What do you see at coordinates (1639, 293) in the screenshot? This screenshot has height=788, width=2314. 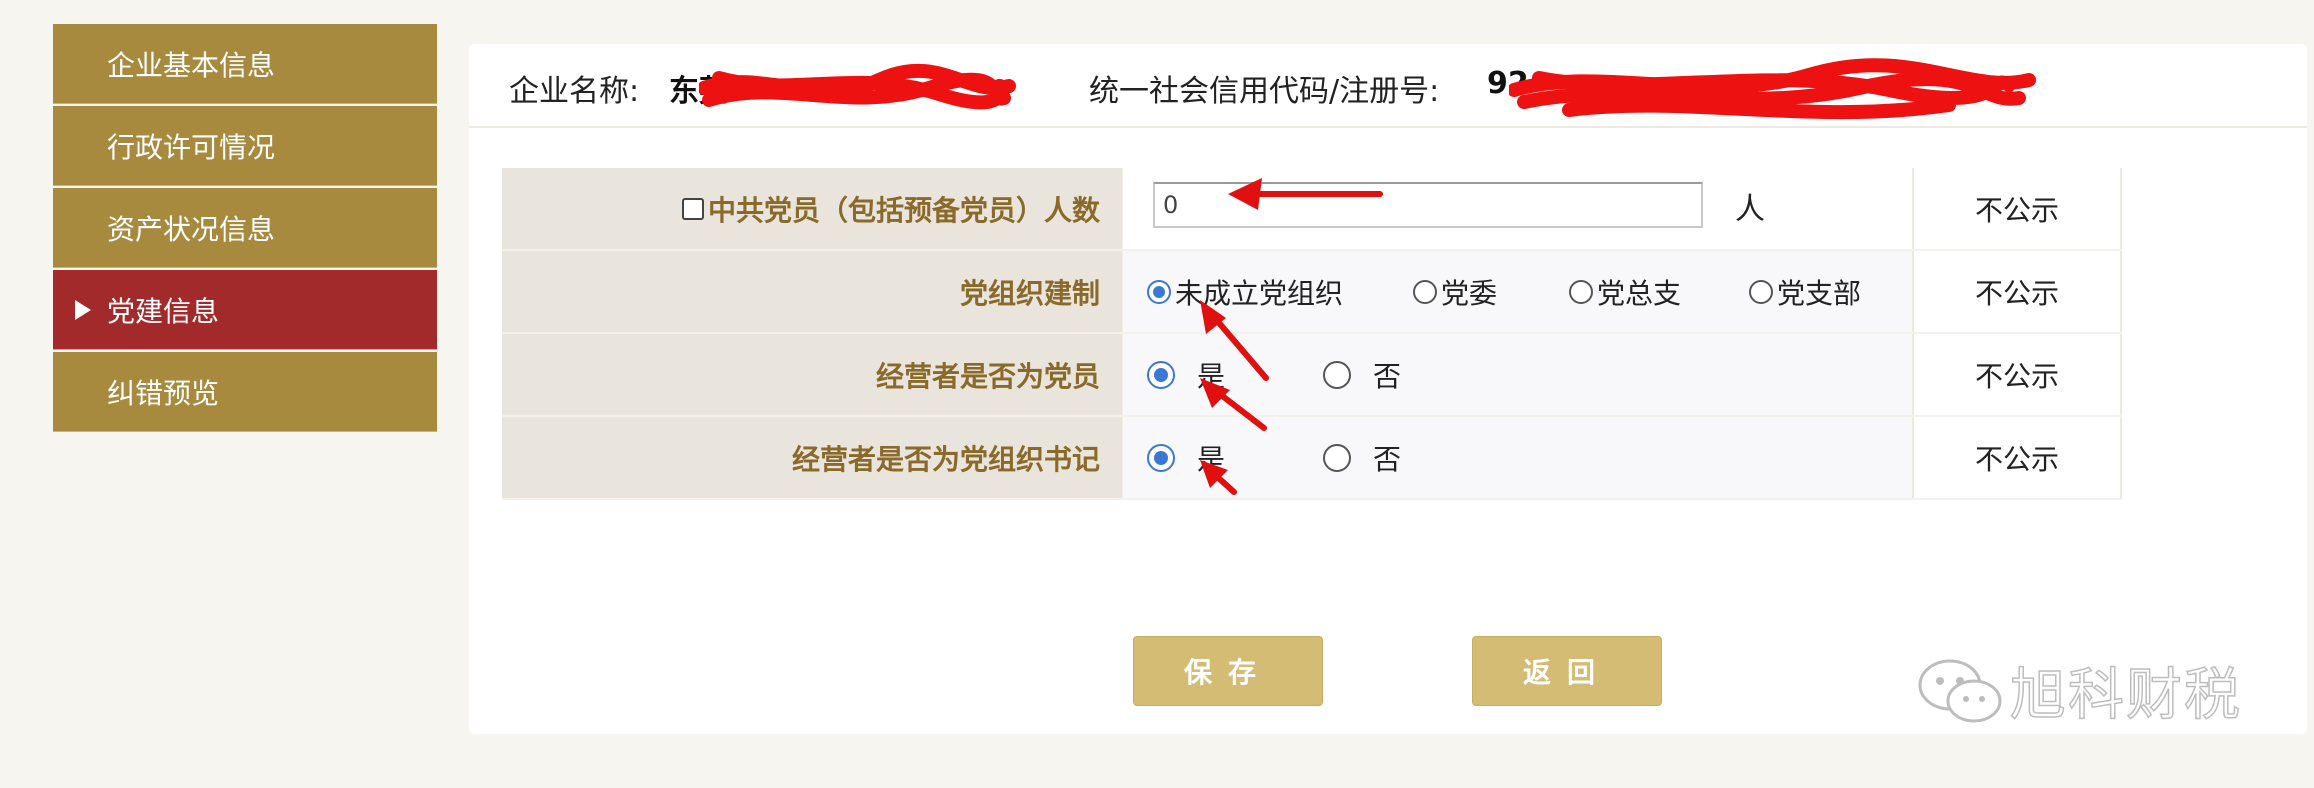 I see `radio-label: 党总支` at bounding box center [1639, 293].